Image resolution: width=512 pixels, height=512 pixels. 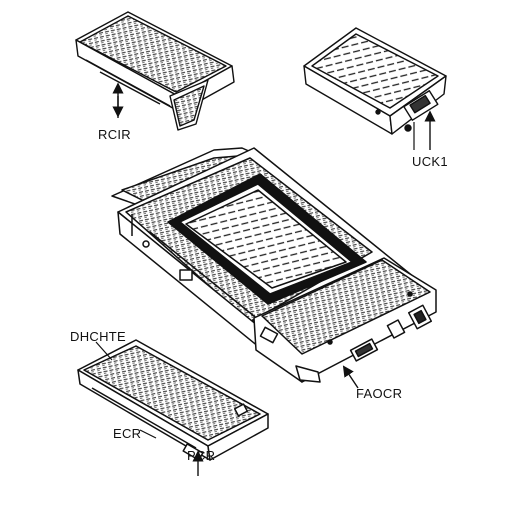 What do you see at coordinates (114, 134) in the screenshot?
I see `label-rcir: RCIR` at bounding box center [114, 134].